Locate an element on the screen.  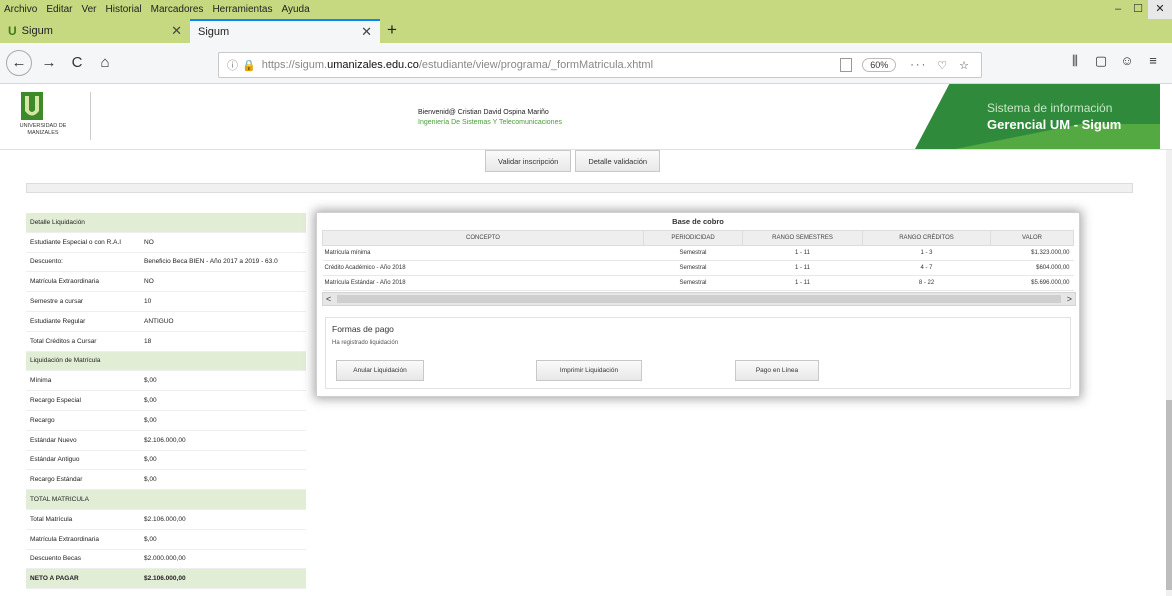
validate-enrollment-button: Validar inscripción is located at coordinates (528, 161).